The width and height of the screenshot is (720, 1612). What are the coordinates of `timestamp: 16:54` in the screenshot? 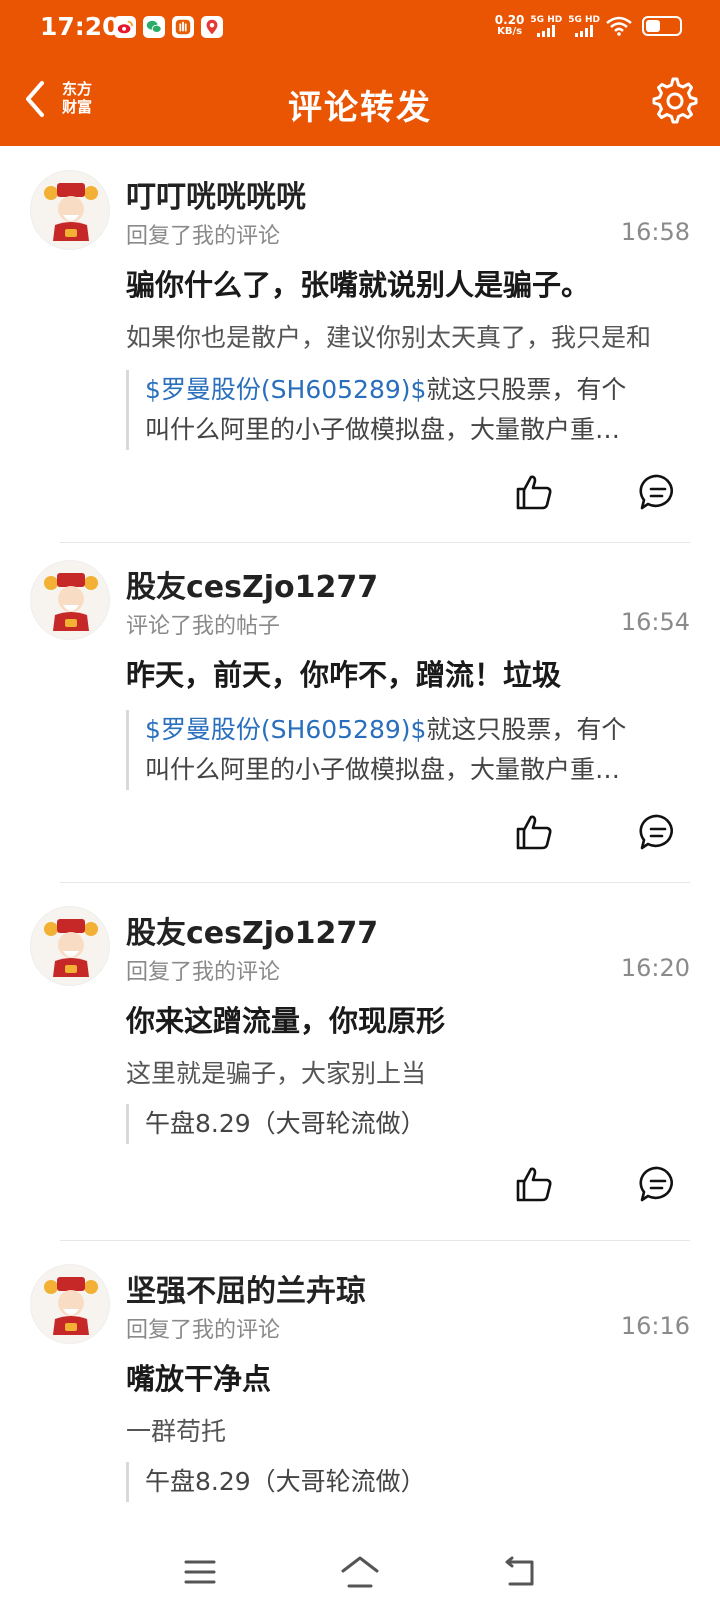 It's located at (655, 622).